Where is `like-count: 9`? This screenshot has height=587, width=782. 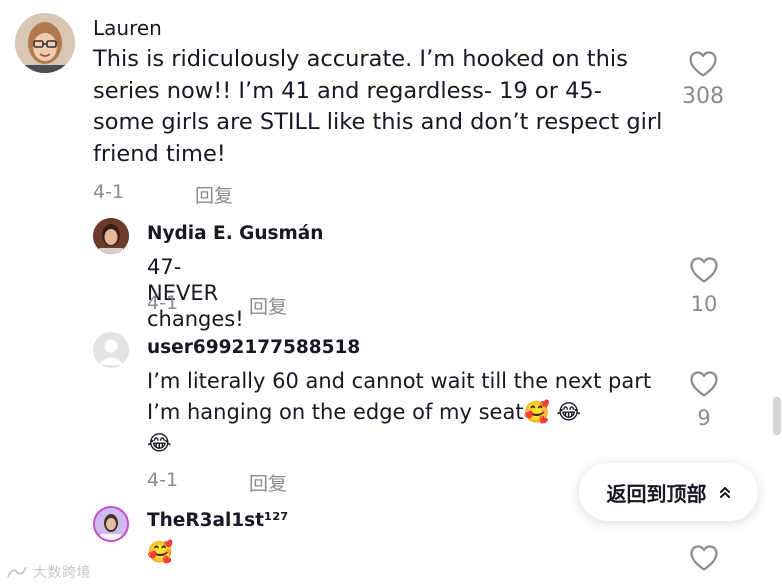 like-count: 9 is located at coordinates (704, 418).